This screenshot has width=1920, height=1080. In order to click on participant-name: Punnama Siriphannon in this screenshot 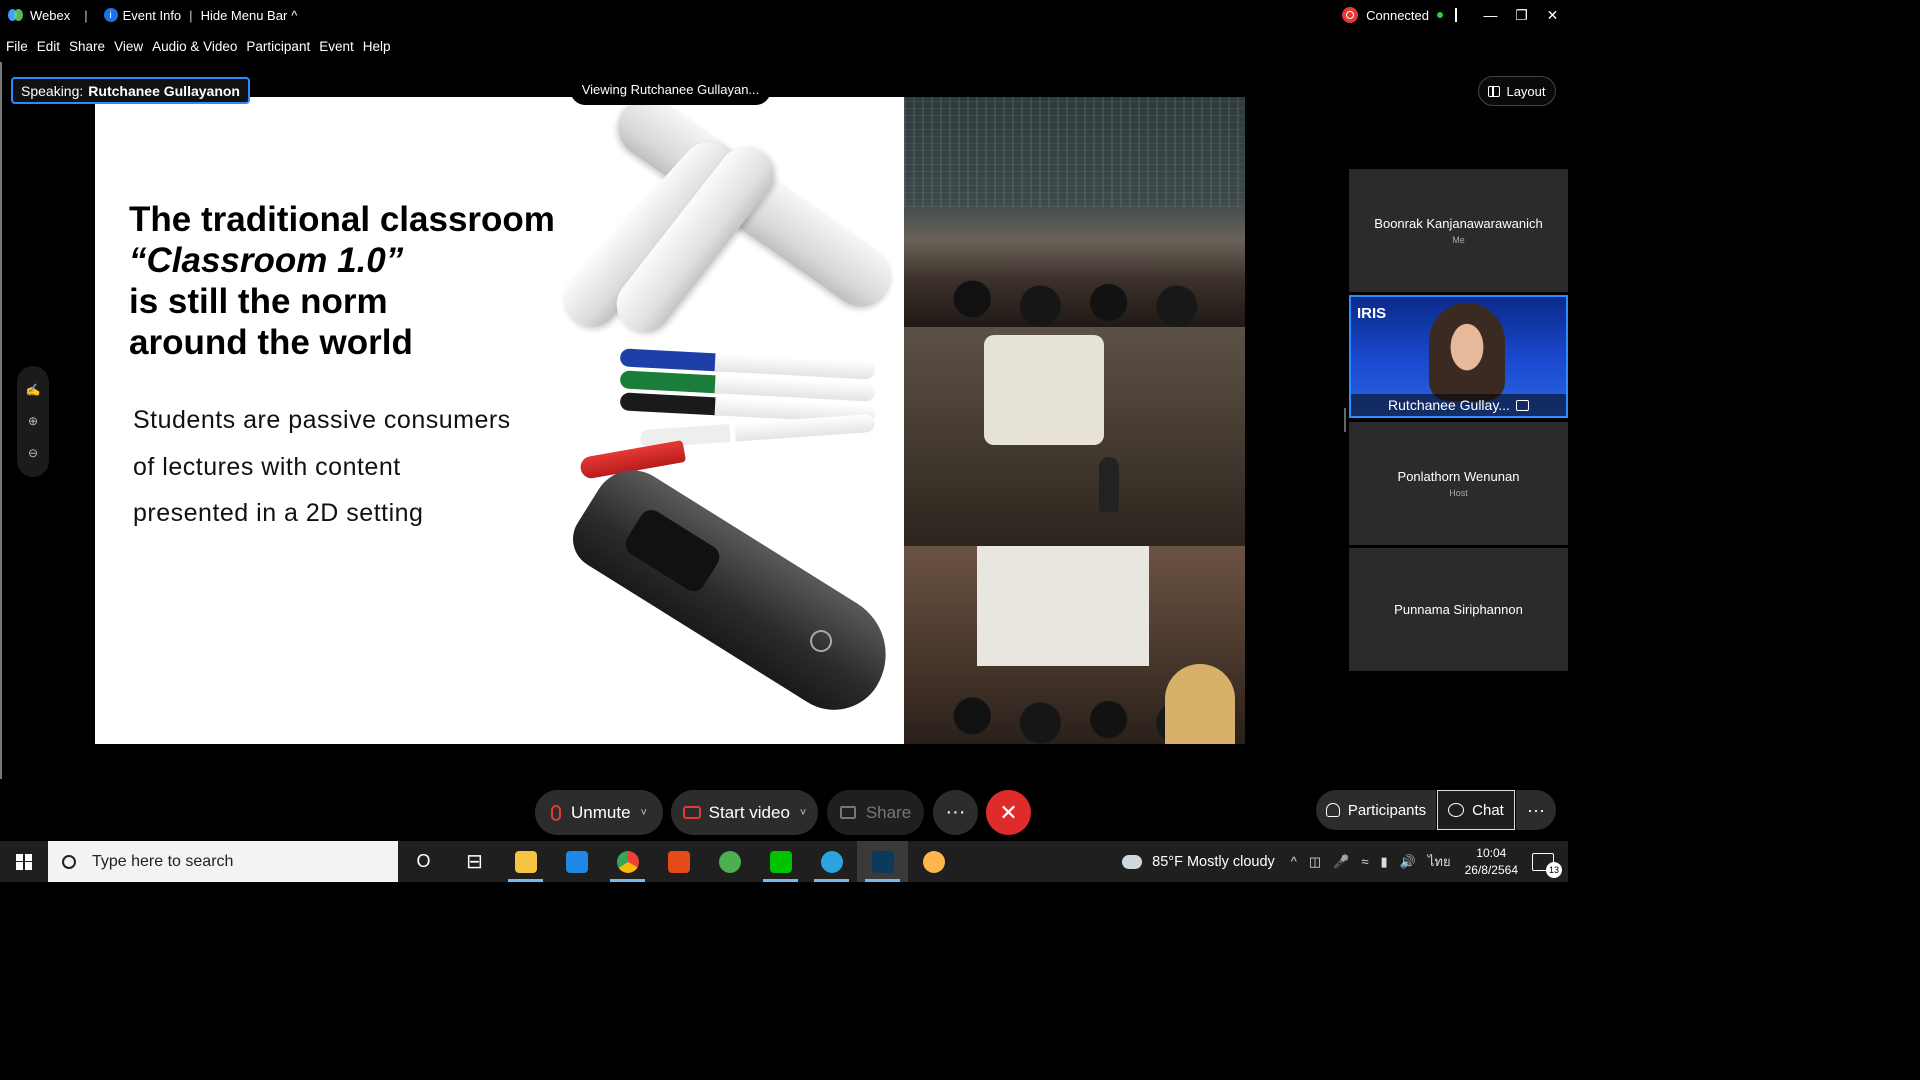, I will do `click(1458, 609)`.